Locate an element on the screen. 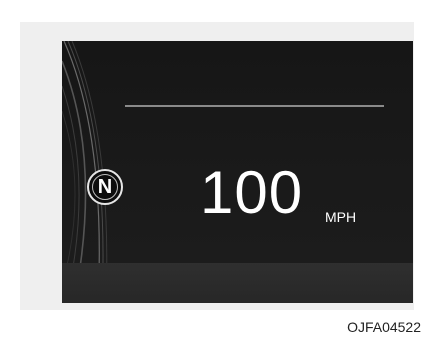 This screenshot has height=342, width=433. figure-code: OJFA04522 is located at coordinates (384, 327).